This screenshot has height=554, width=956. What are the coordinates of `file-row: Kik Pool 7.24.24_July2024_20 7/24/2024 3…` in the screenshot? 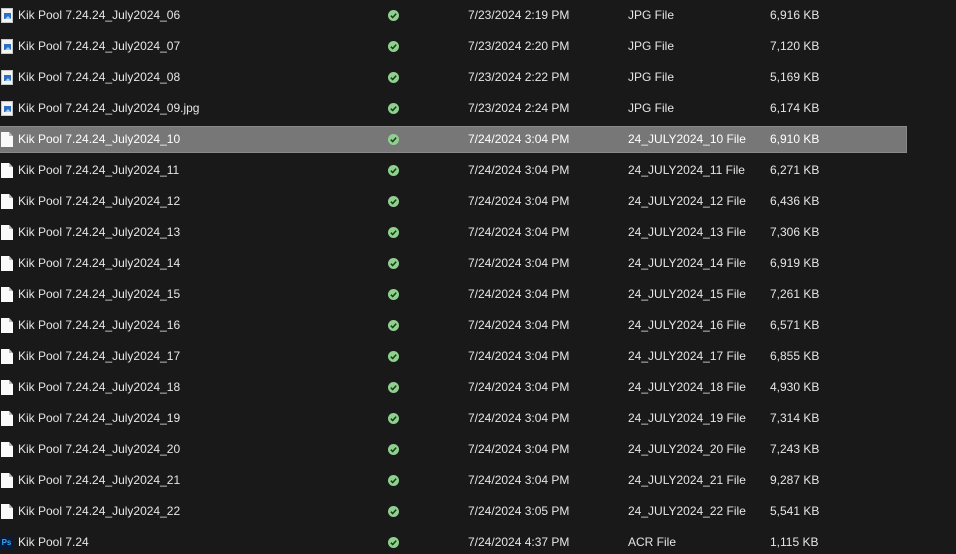 It's located at (453, 449).